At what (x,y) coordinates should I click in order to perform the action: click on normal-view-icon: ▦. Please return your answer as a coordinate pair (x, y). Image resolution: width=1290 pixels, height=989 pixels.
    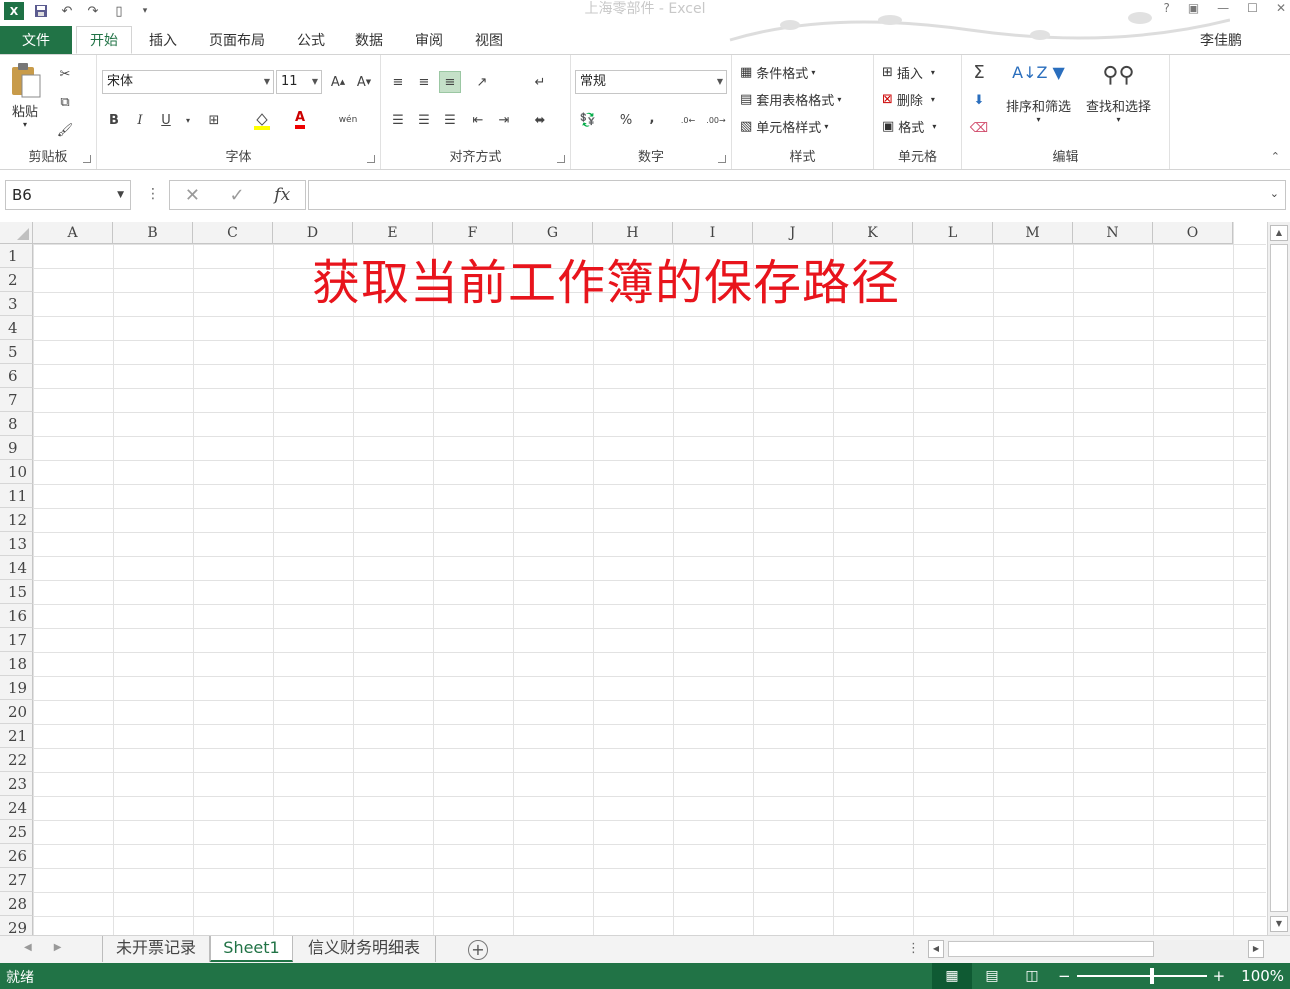
    Looking at the image, I should click on (952, 976).